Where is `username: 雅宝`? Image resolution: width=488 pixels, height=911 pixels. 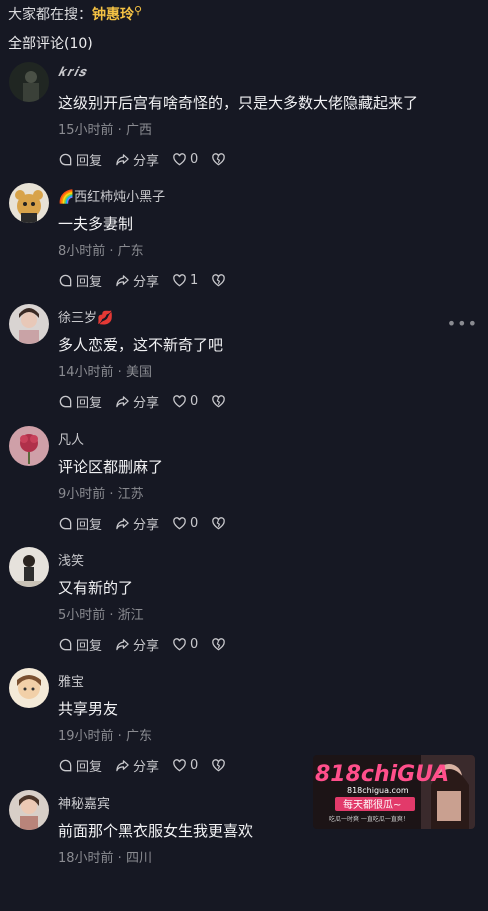
username: 雅宝 is located at coordinates (71, 680).